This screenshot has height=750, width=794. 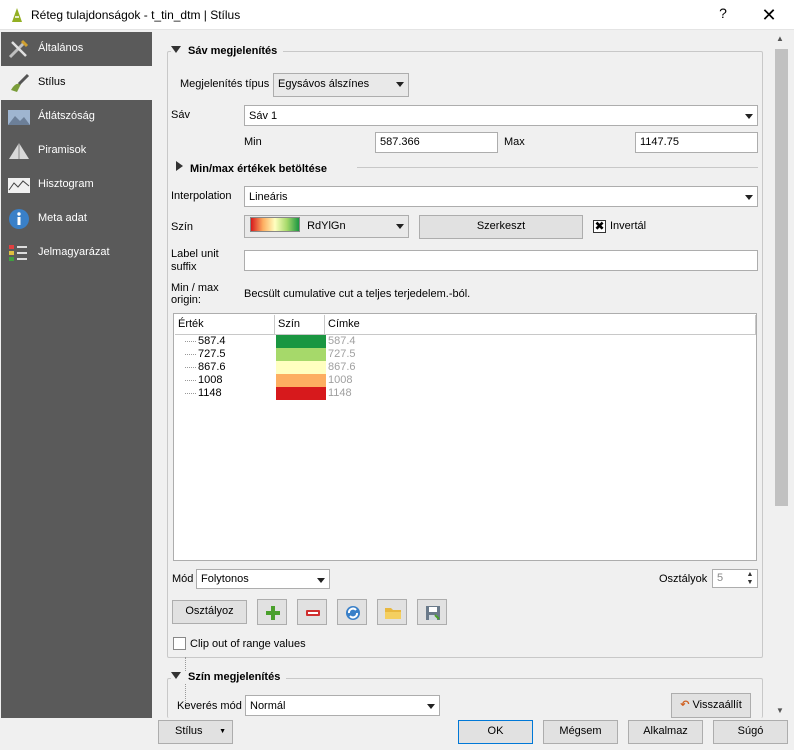 I want to click on sidebar-item-metadata: Meta adat, so click(x=76, y=219).